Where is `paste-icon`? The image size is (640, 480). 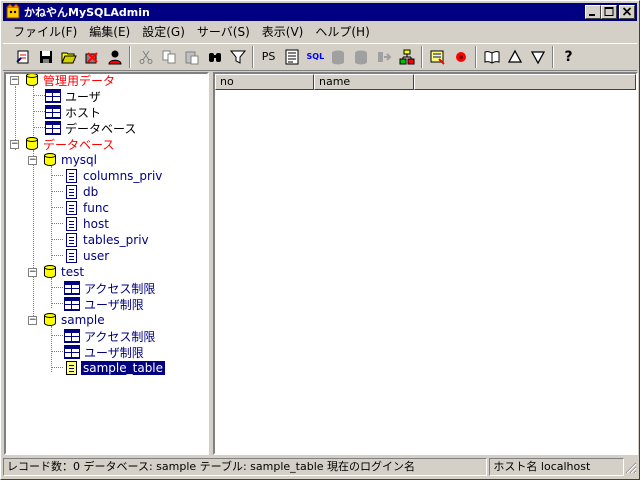 paste-icon is located at coordinates (191, 58).